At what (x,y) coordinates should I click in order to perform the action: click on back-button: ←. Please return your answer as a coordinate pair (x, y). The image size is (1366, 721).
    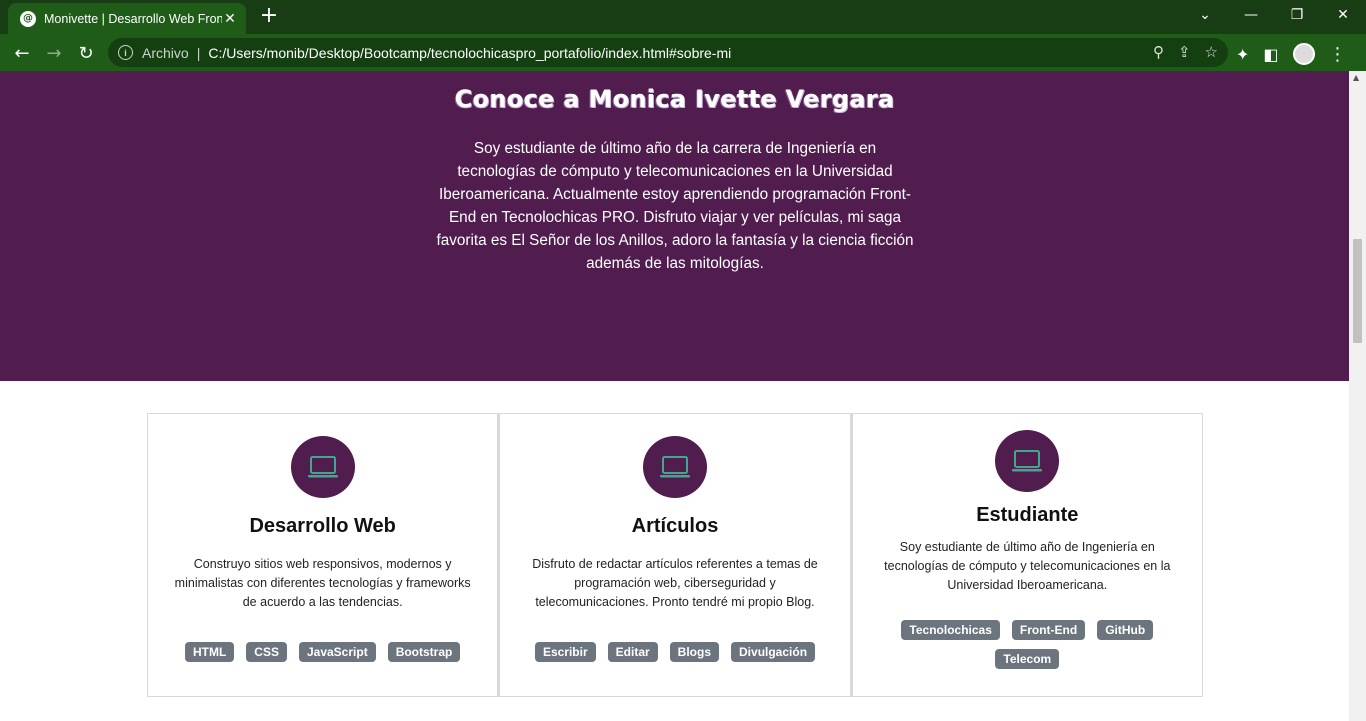
    Looking at the image, I should click on (22, 53).